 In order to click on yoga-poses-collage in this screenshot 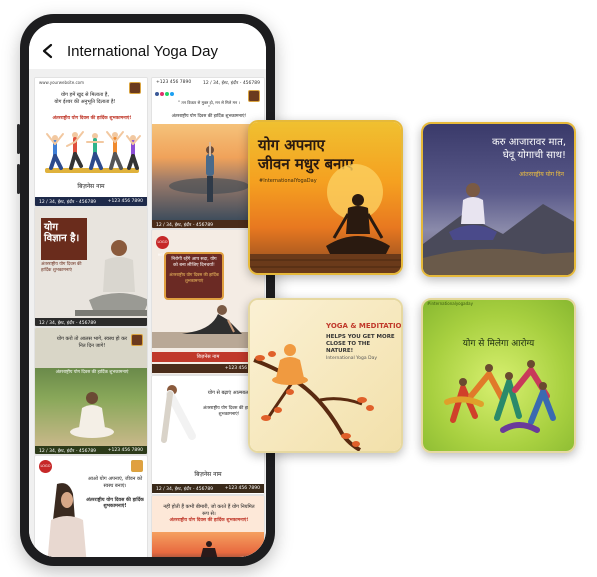, I will do `click(500, 396)`.